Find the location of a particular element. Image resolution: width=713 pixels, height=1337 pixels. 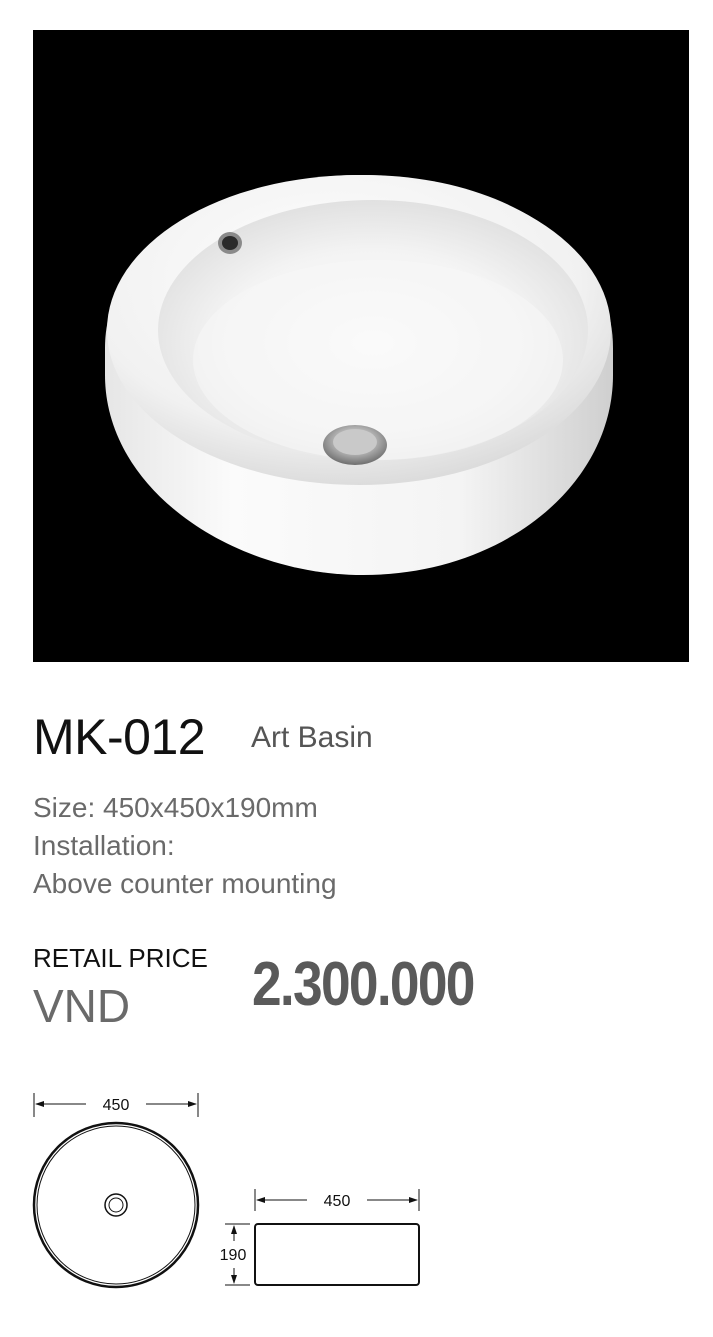

price-currency: VND is located at coordinates (82, 1006).